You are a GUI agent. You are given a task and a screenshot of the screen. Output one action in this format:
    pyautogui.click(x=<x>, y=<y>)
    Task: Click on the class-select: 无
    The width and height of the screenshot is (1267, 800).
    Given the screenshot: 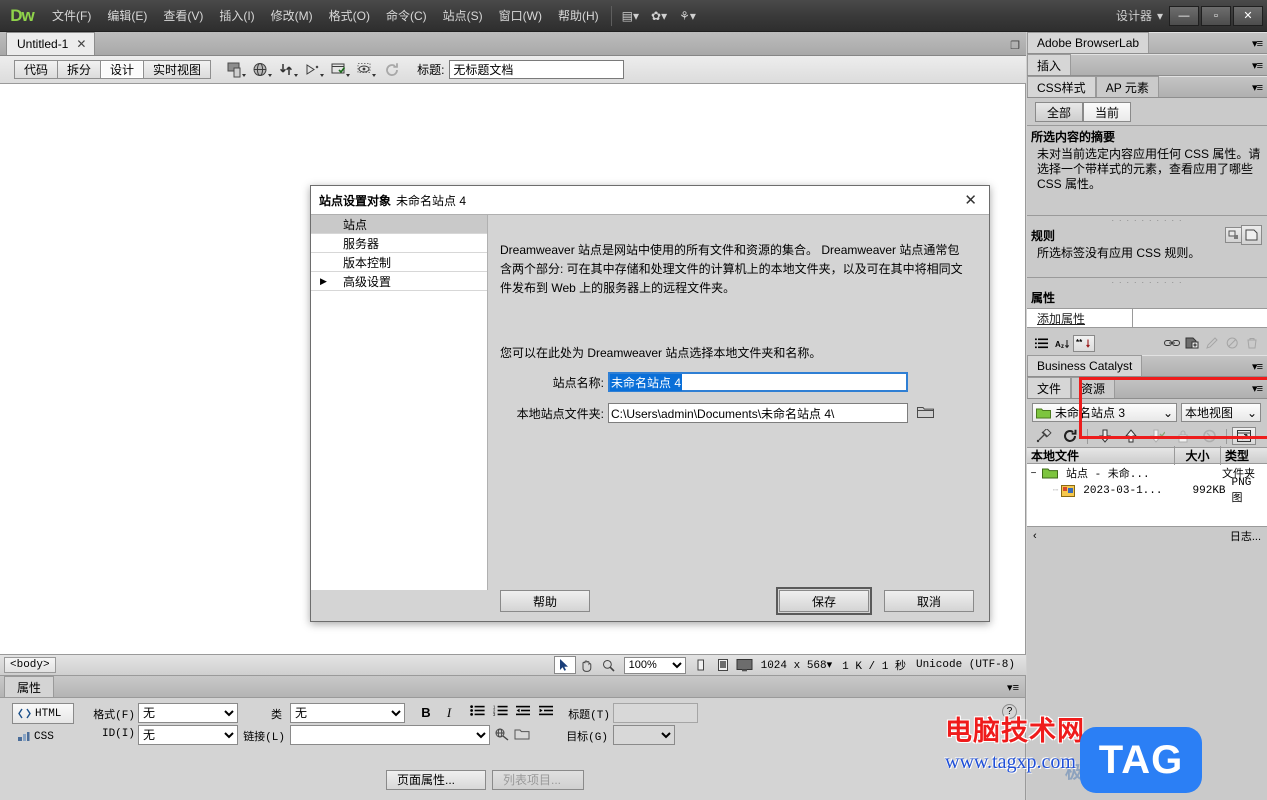 What is the action you would take?
    pyautogui.click(x=347, y=713)
    